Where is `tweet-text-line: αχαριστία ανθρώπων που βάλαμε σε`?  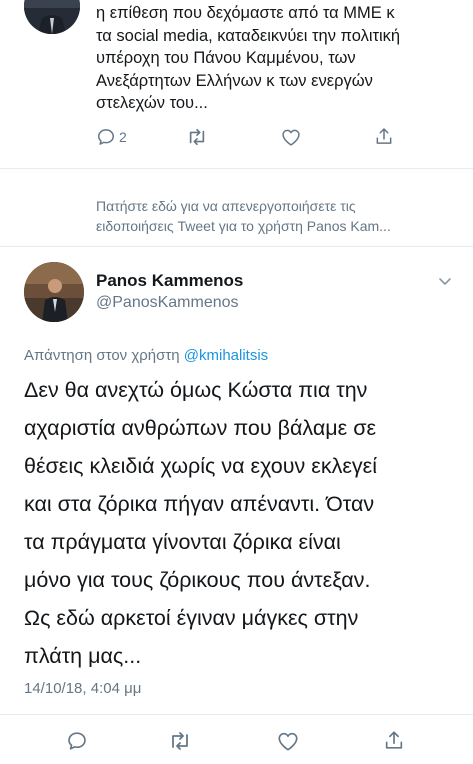 tweet-text-line: αχαριστία ανθρώπων που βάλαμε σε is located at coordinates (200, 428).